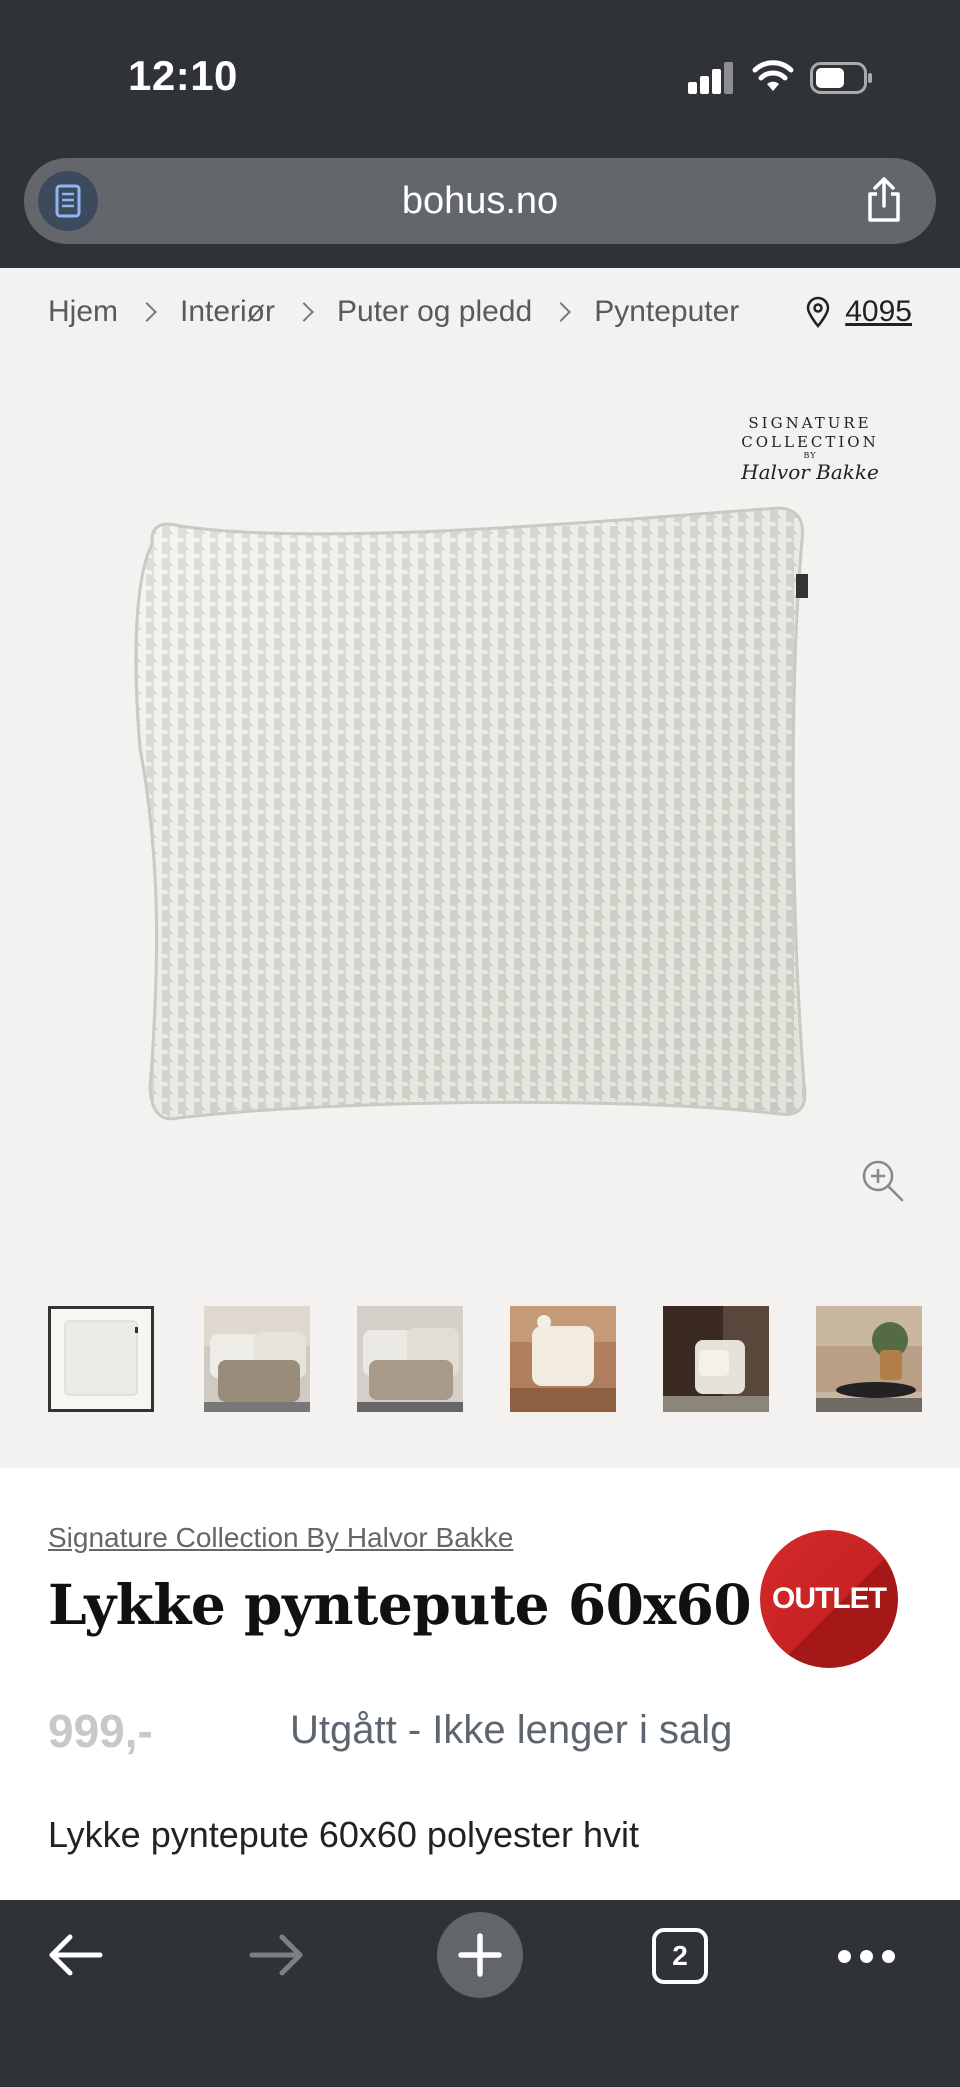  Describe the element at coordinates (867, 1957) in the screenshot. I see `more-icon` at that location.